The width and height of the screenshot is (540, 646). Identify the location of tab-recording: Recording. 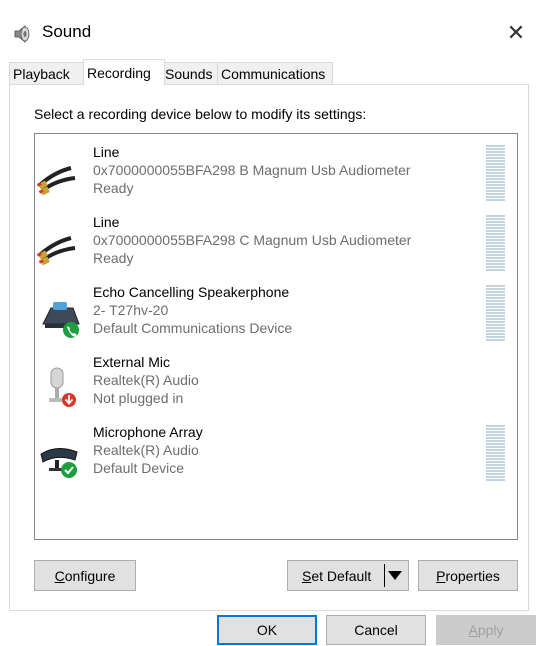
(124, 72).